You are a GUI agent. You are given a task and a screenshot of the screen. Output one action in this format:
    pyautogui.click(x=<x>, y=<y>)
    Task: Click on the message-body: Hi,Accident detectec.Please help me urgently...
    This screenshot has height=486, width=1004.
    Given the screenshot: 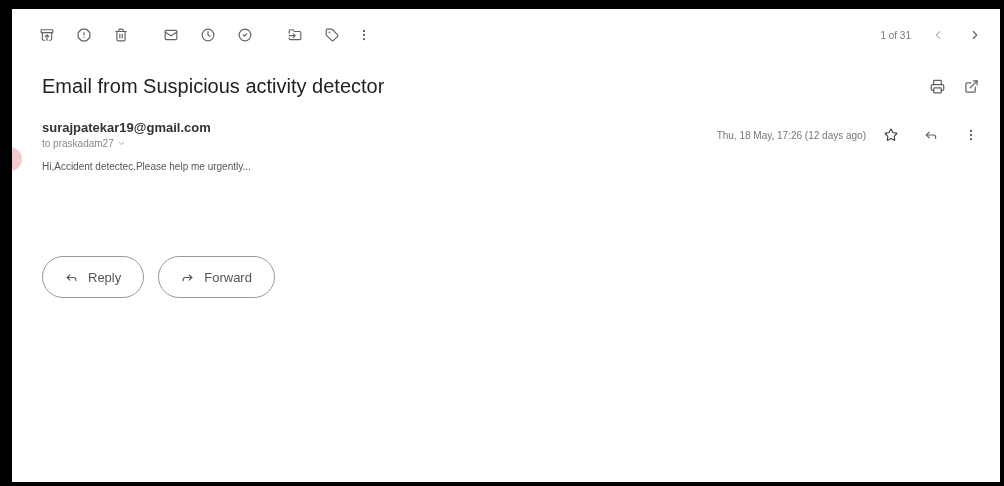 What is the action you would take?
    pyautogui.click(x=147, y=166)
    